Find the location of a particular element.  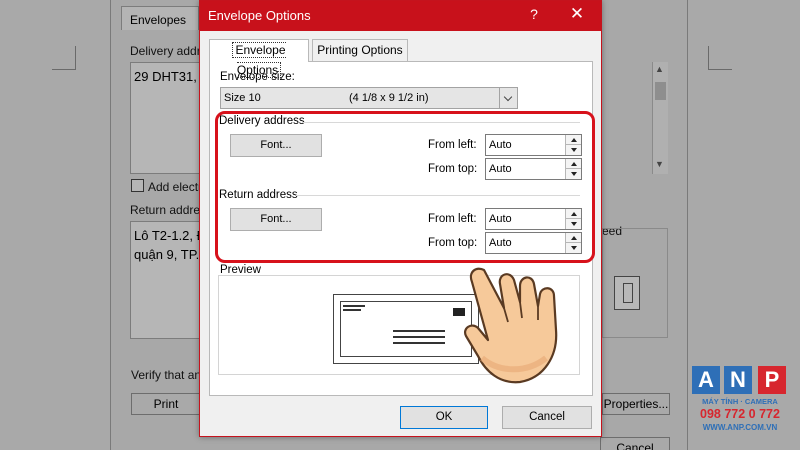

tab-envelope-options: Envelope Options is located at coordinates (259, 58).